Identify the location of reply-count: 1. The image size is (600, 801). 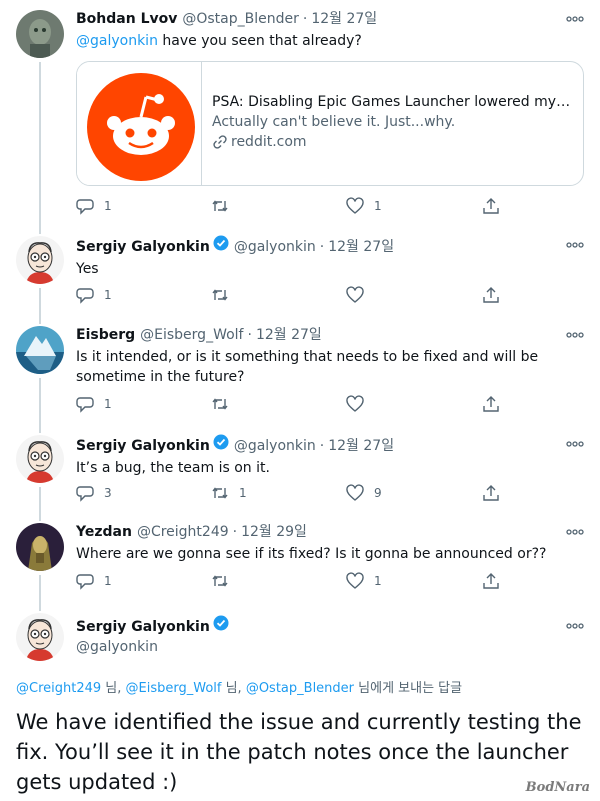
(108, 295).